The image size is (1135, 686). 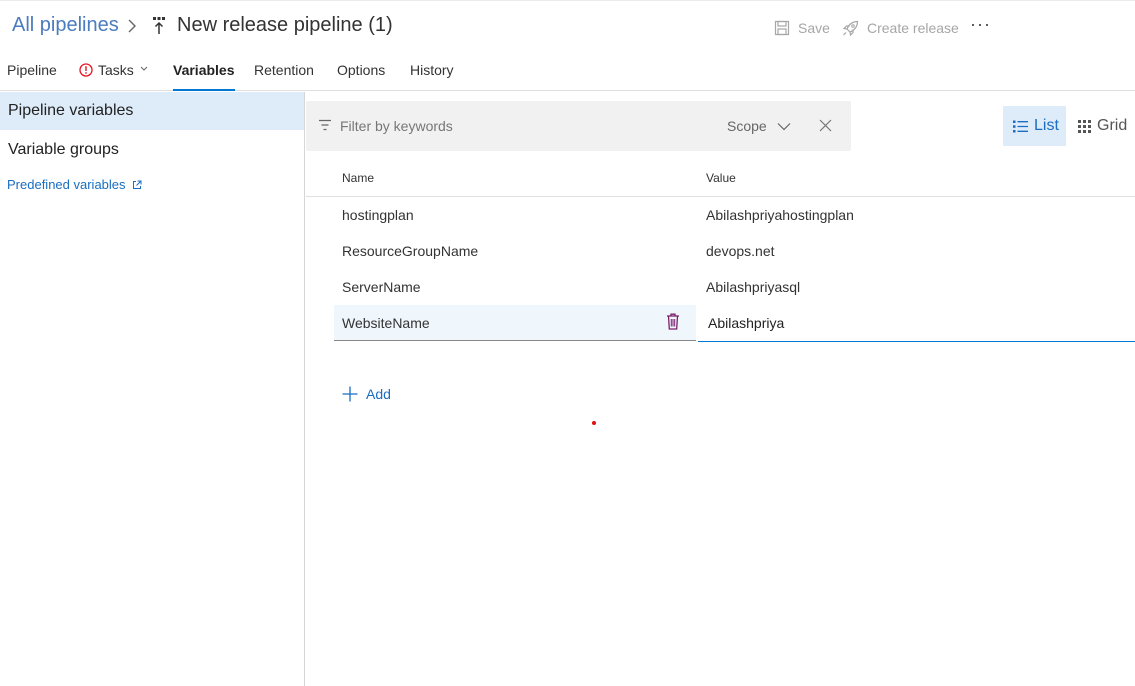 What do you see at coordinates (825, 125) in the screenshot?
I see `close-icon` at bounding box center [825, 125].